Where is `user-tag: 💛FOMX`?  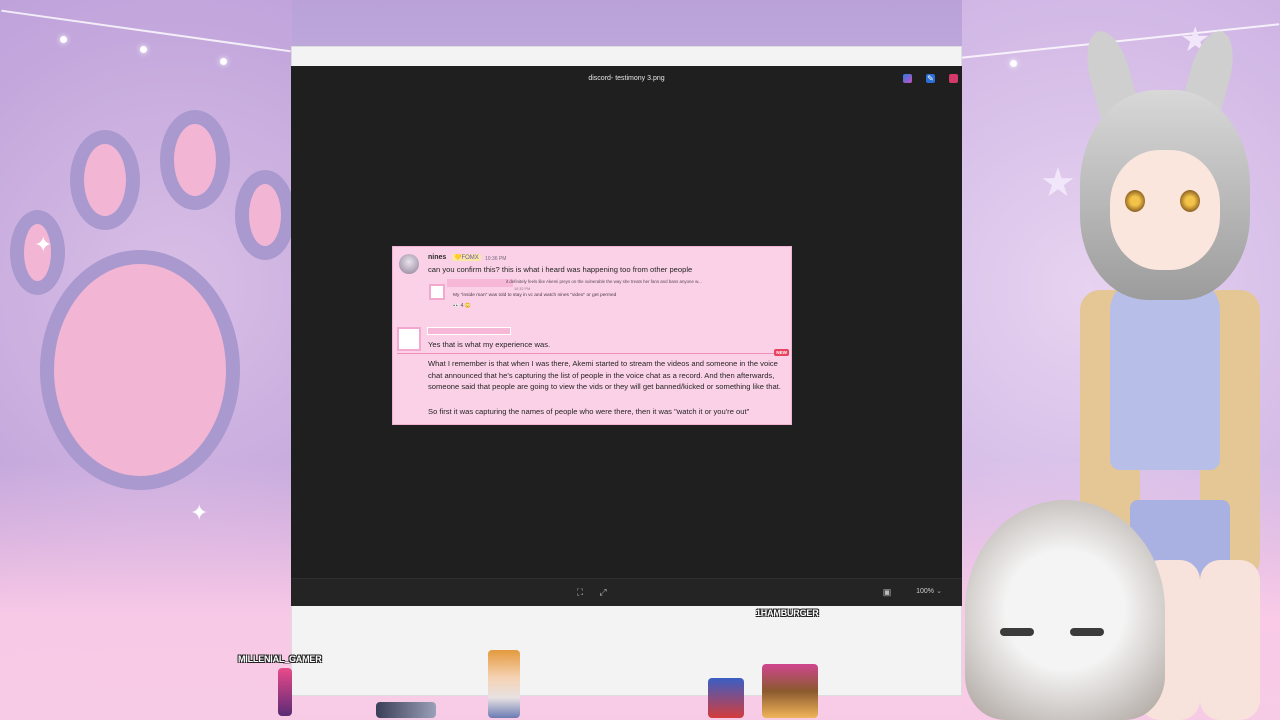 user-tag: 💛FOMX is located at coordinates (466, 257).